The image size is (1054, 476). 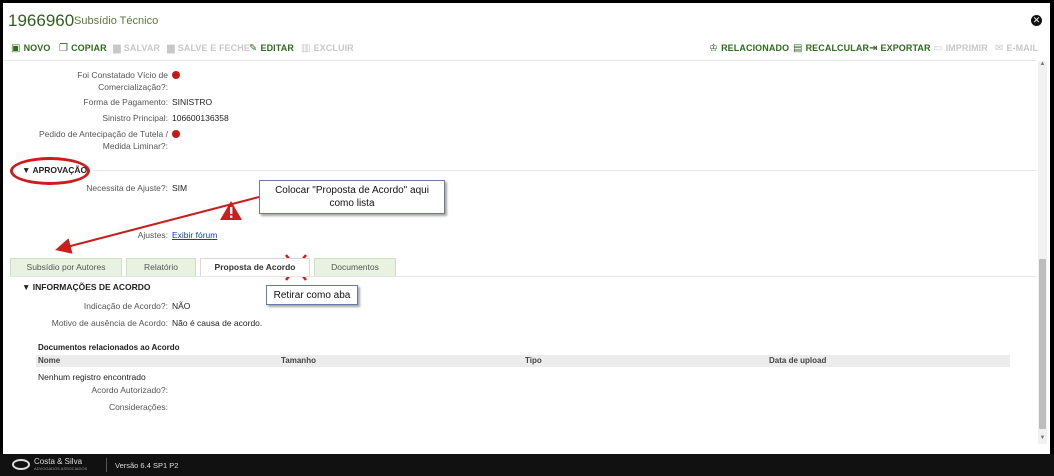 What do you see at coordinates (125, 306) in the screenshot?
I see `indicacao-label: Indicação de Acordo?:` at bounding box center [125, 306].